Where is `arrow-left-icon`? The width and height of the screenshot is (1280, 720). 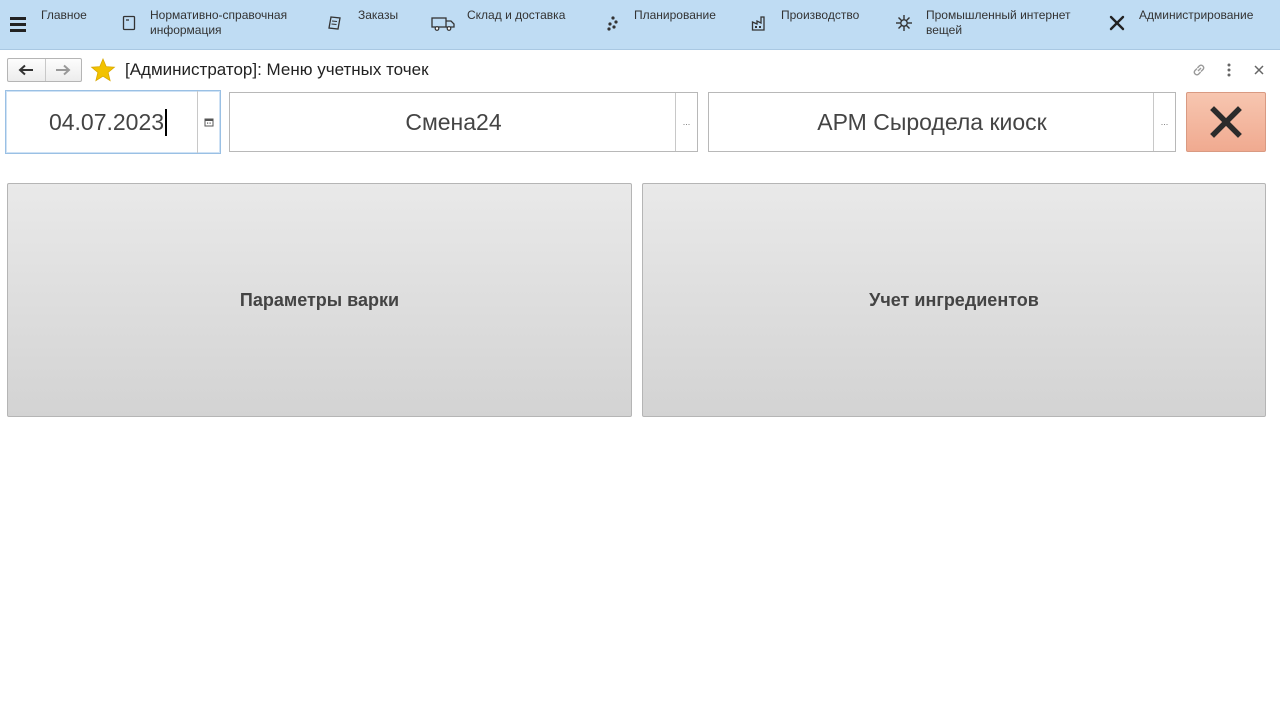 arrow-left-icon is located at coordinates (26, 70).